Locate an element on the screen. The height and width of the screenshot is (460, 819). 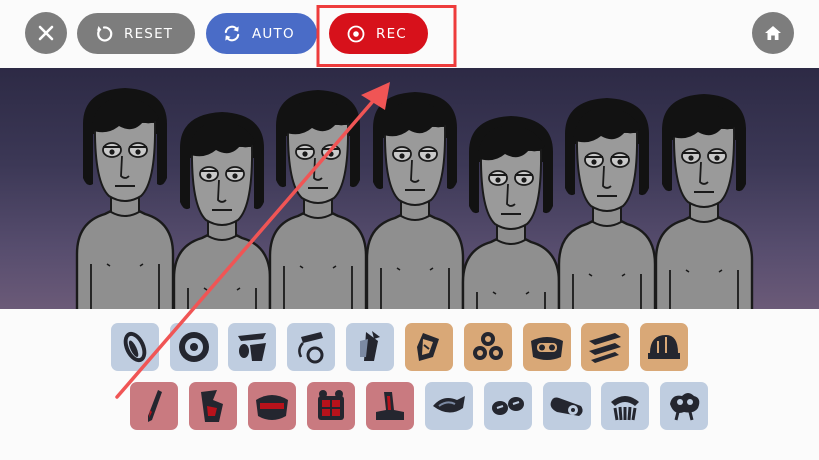
home-button is located at coordinates (773, 33).